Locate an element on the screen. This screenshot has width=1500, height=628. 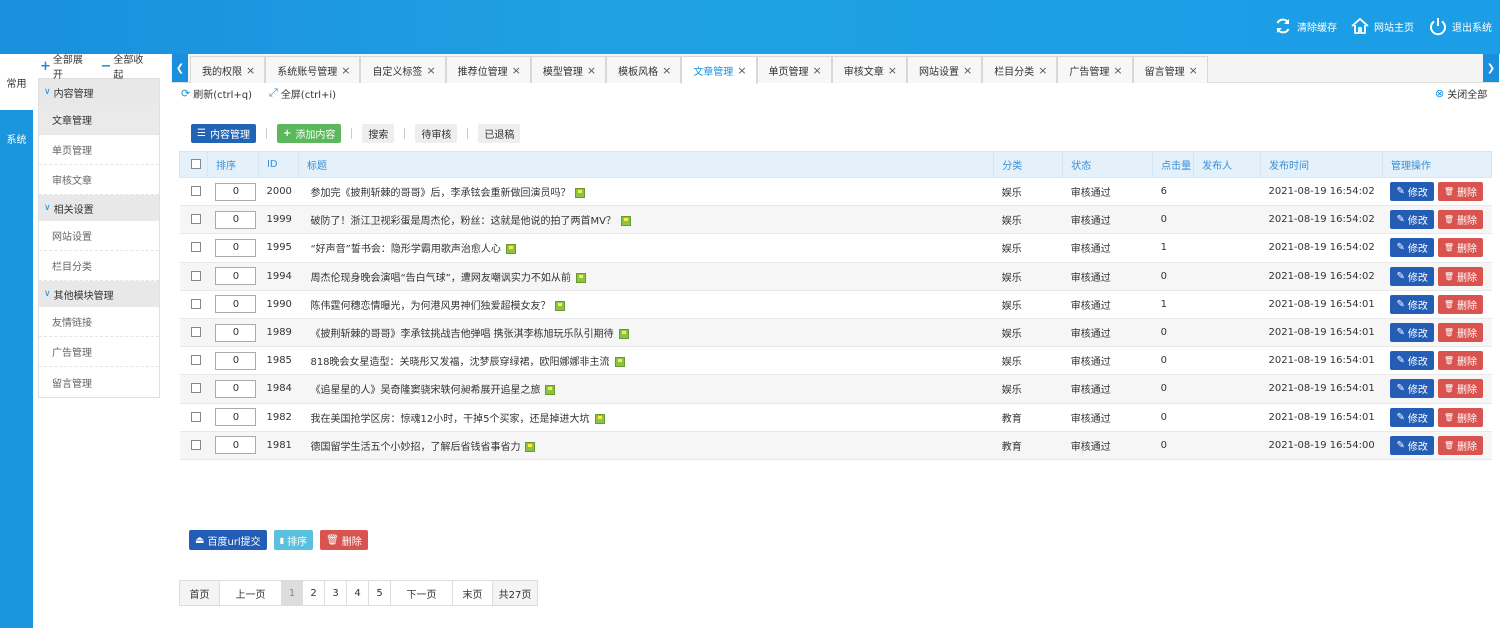
tab-item: 留言管理 × is located at coordinates (1170, 69).